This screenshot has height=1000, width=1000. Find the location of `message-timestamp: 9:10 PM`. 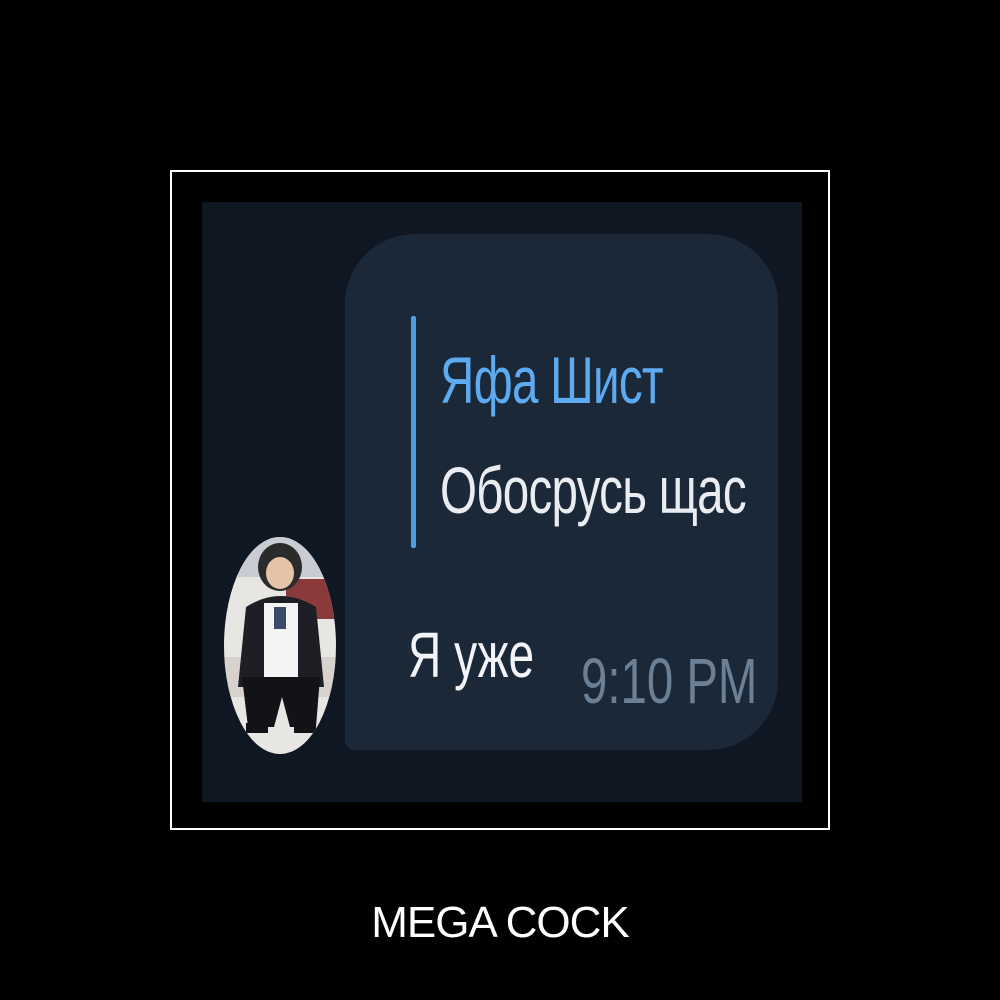

message-timestamp: 9:10 PM is located at coordinates (669, 681).